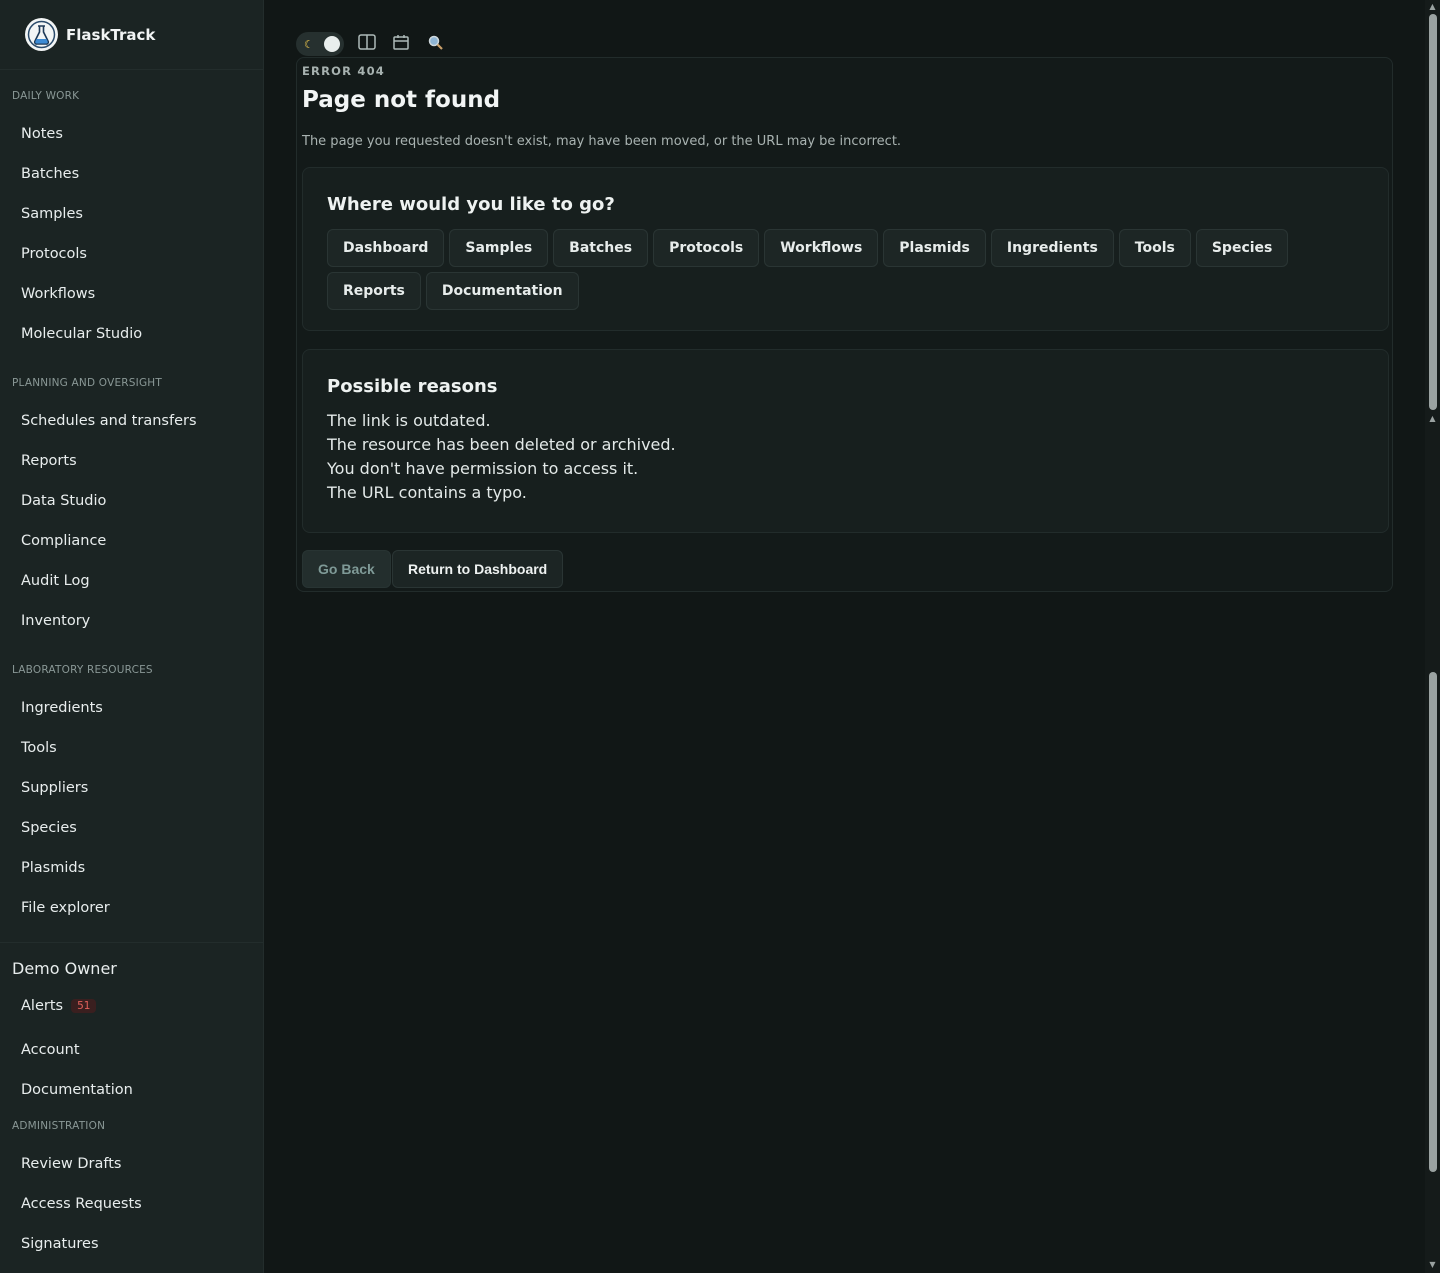 Image resolution: width=1440 pixels, height=1273 pixels. Describe the element at coordinates (87, 383) in the screenshot. I see `section-label-planning: PLANNING AND OVERSIGHT` at that location.